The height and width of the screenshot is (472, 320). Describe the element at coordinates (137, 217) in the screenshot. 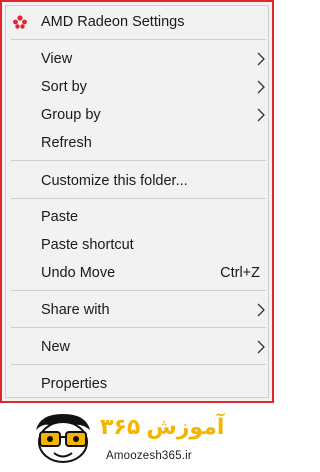

I see `menu-item-paste: Paste` at that location.